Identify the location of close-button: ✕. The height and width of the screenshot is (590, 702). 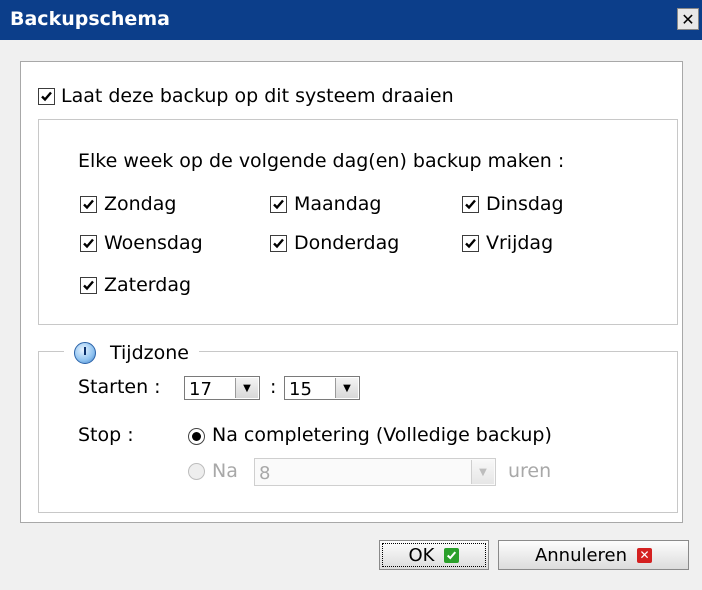
(688, 19).